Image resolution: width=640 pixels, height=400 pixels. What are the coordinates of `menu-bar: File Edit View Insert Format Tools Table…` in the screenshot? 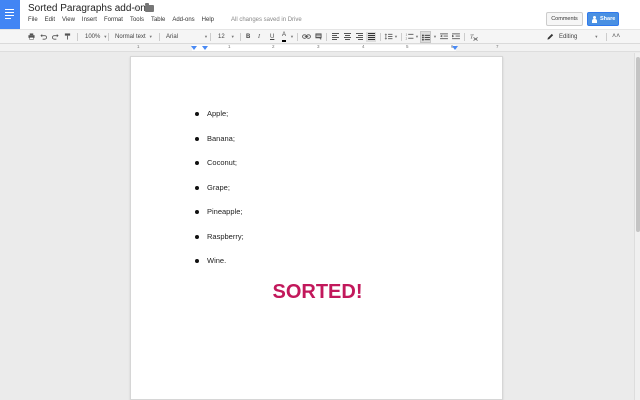 It's located at (124, 20).